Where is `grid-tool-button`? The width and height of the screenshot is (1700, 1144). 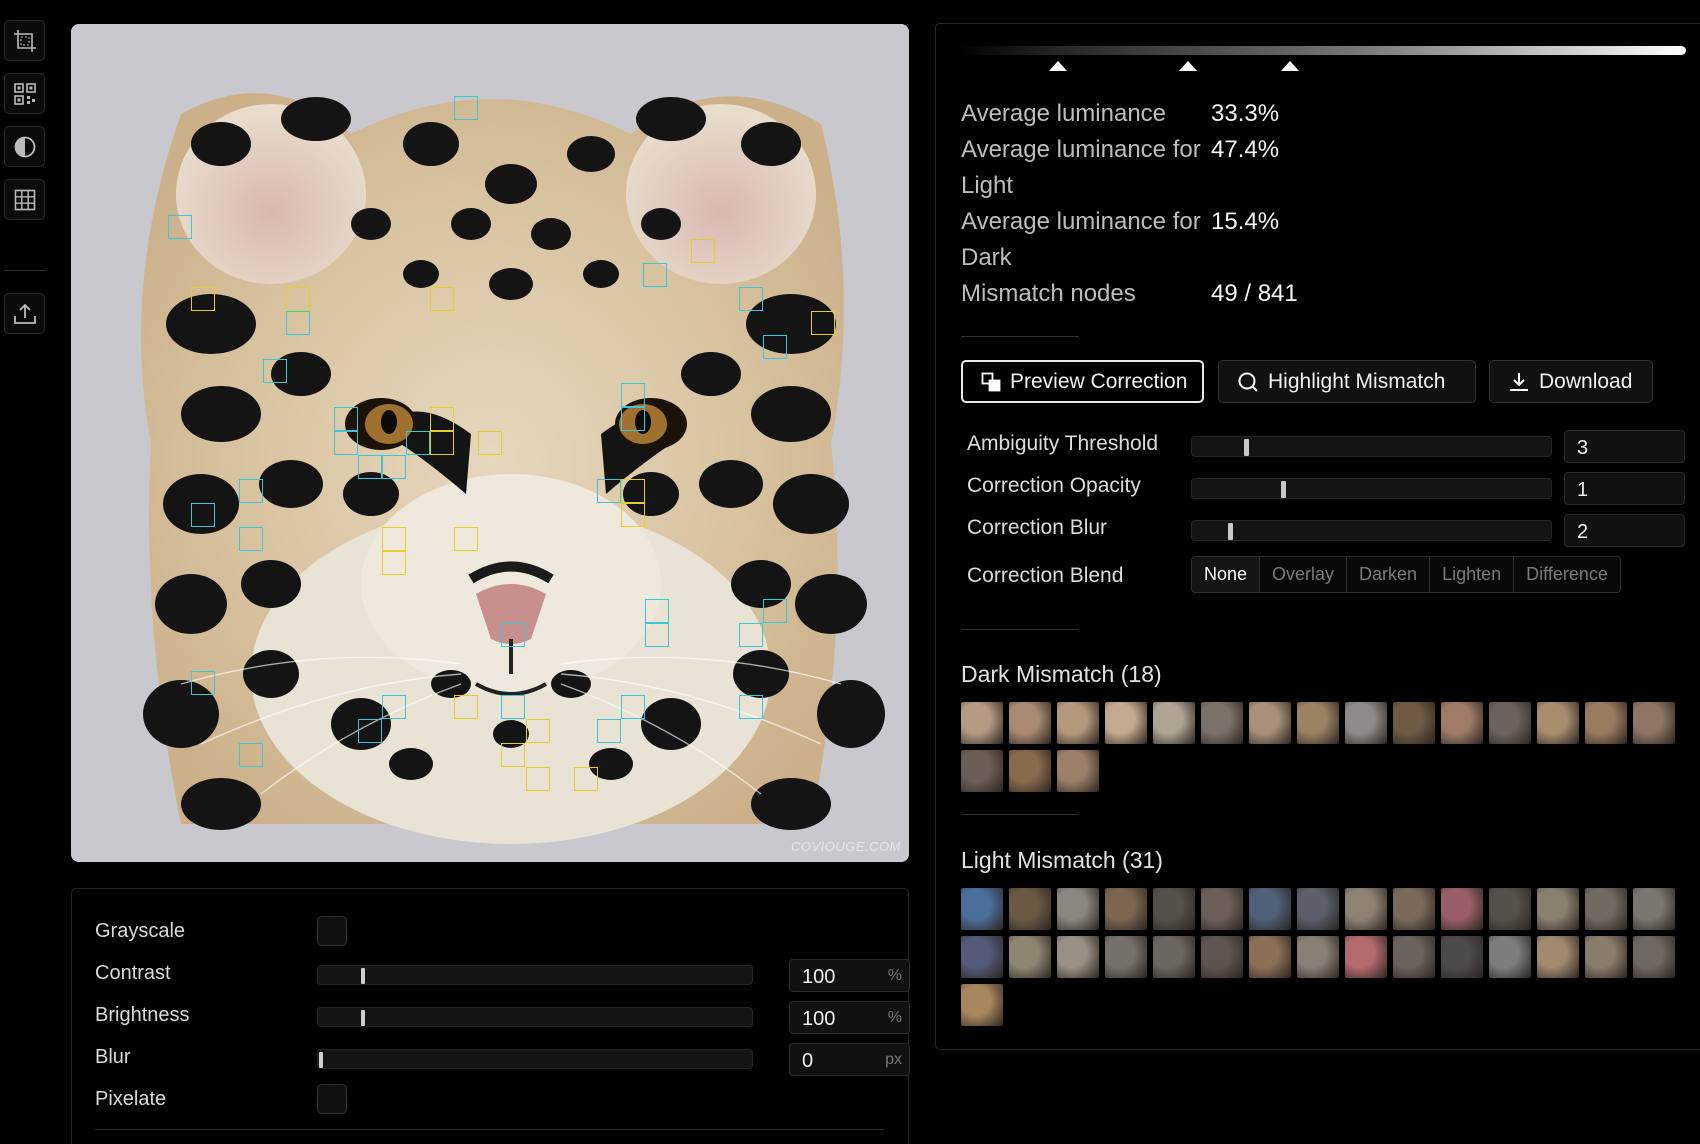
grid-tool-button is located at coordinates (24, 199).